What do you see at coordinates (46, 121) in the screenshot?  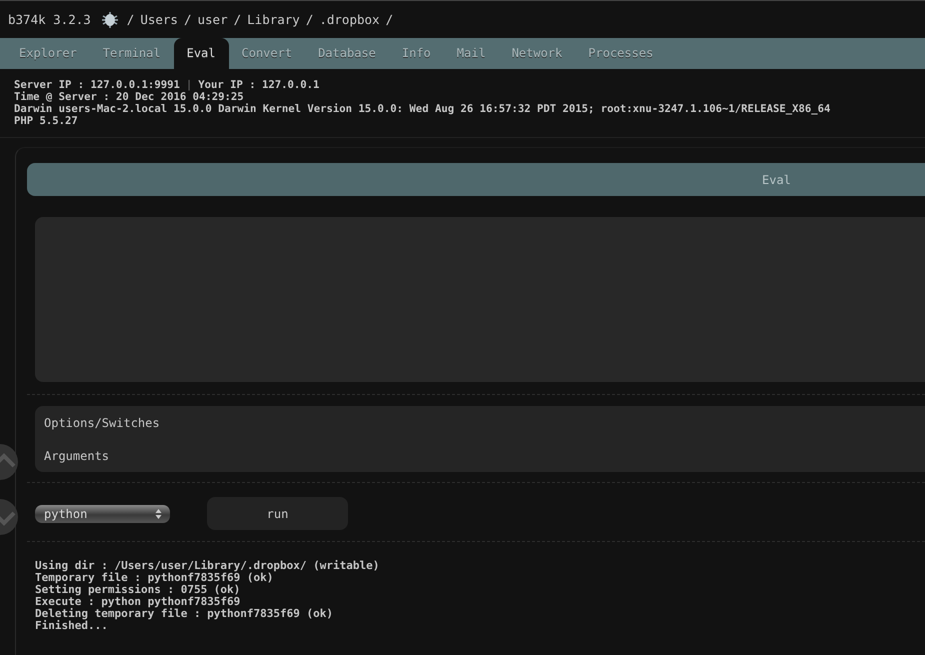 I see `php-version: PHP 5.5.27` at bounding box center [46, 121].